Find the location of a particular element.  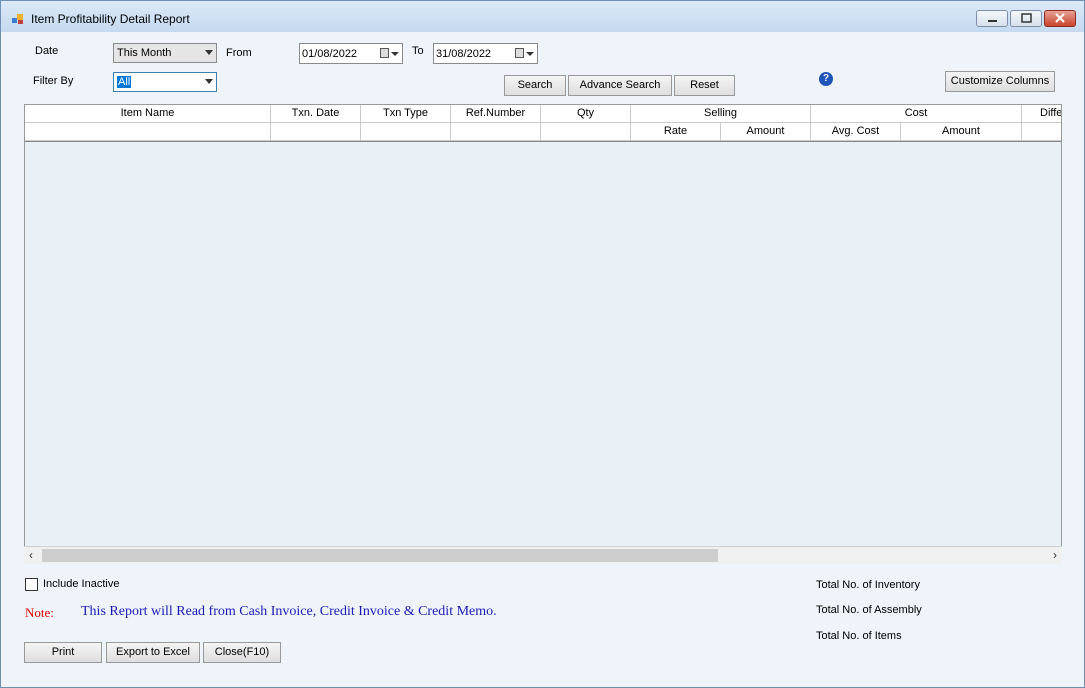

maximize-button is located at coordinates (1026, 18).